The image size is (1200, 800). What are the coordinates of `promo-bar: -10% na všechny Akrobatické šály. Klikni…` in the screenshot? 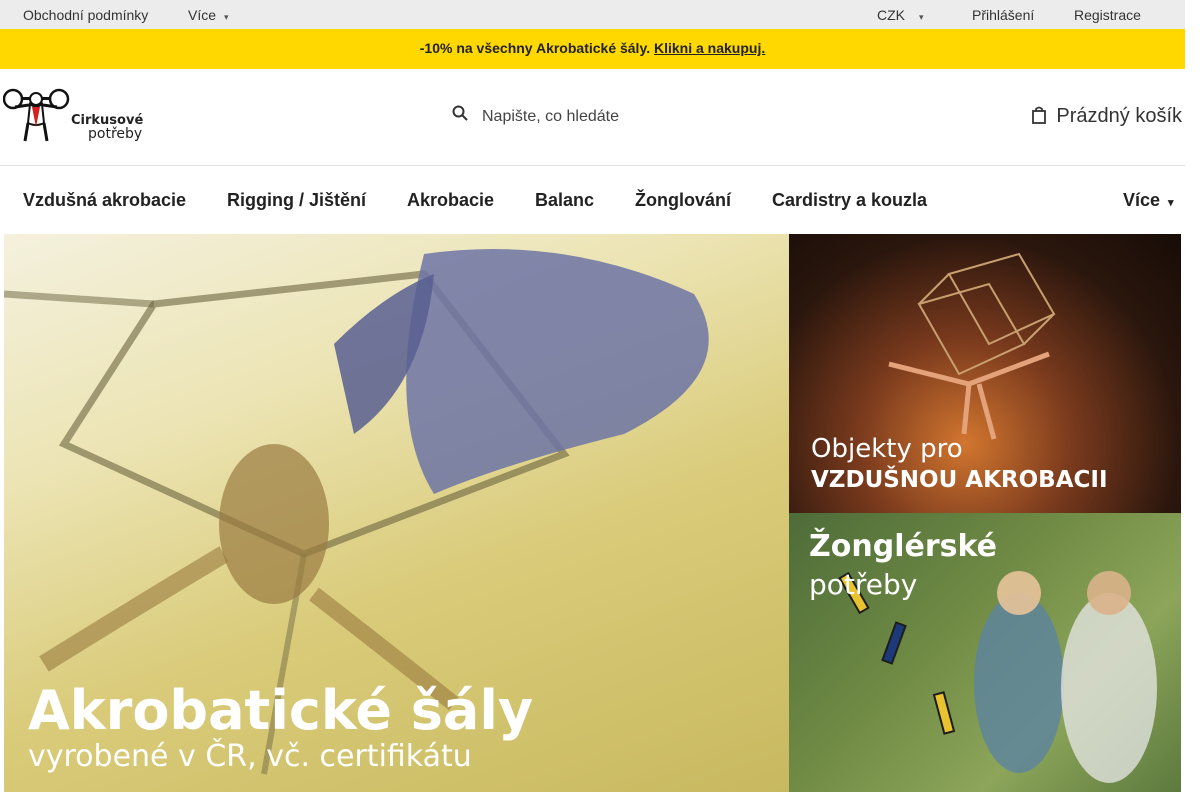 It's located at (592, 49).